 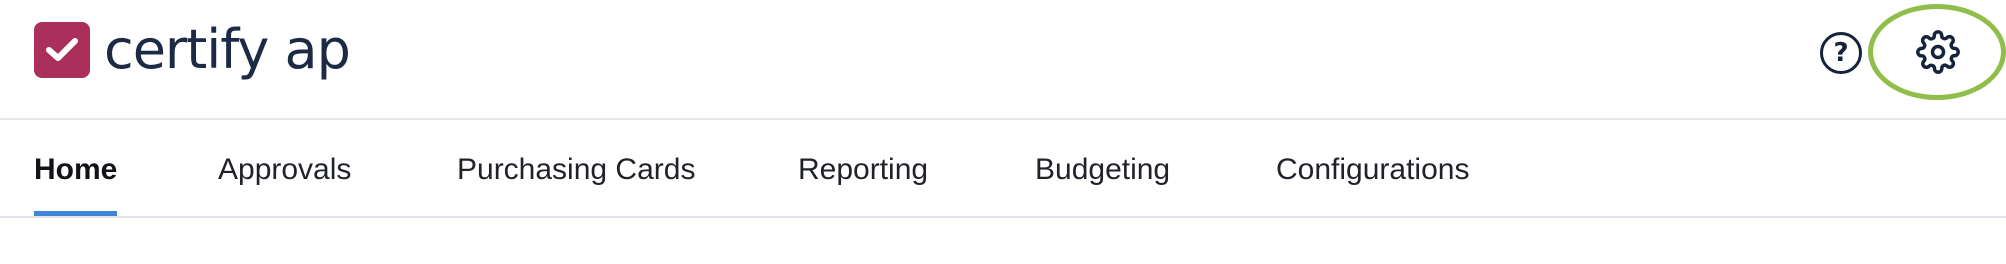 I want to click on tab-home: Home, so click(x=76, y=168).